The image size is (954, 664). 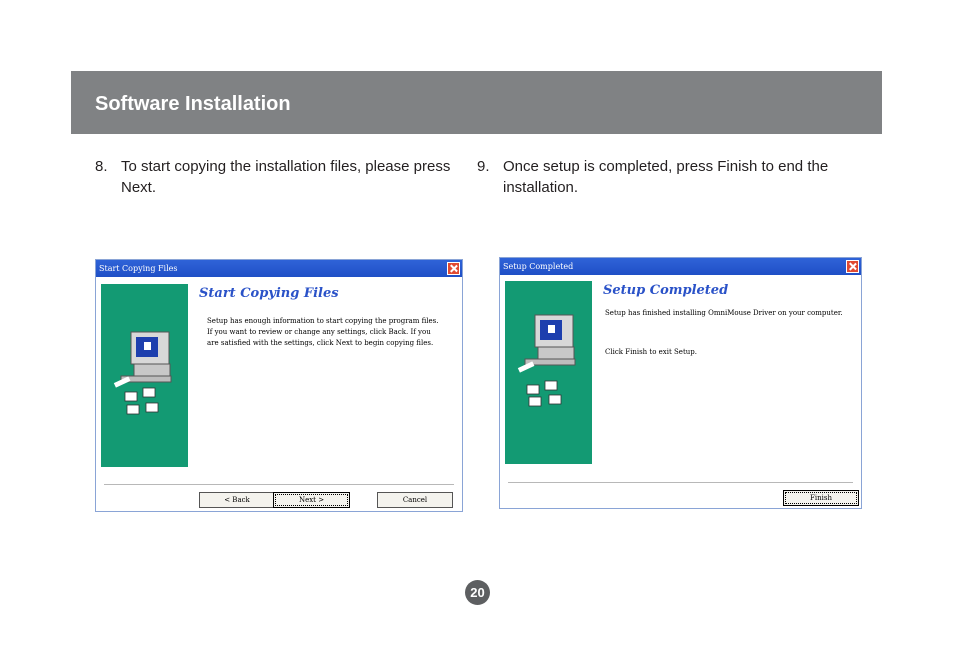 I want to click on step-number: 8., so click(x=101, y=166).